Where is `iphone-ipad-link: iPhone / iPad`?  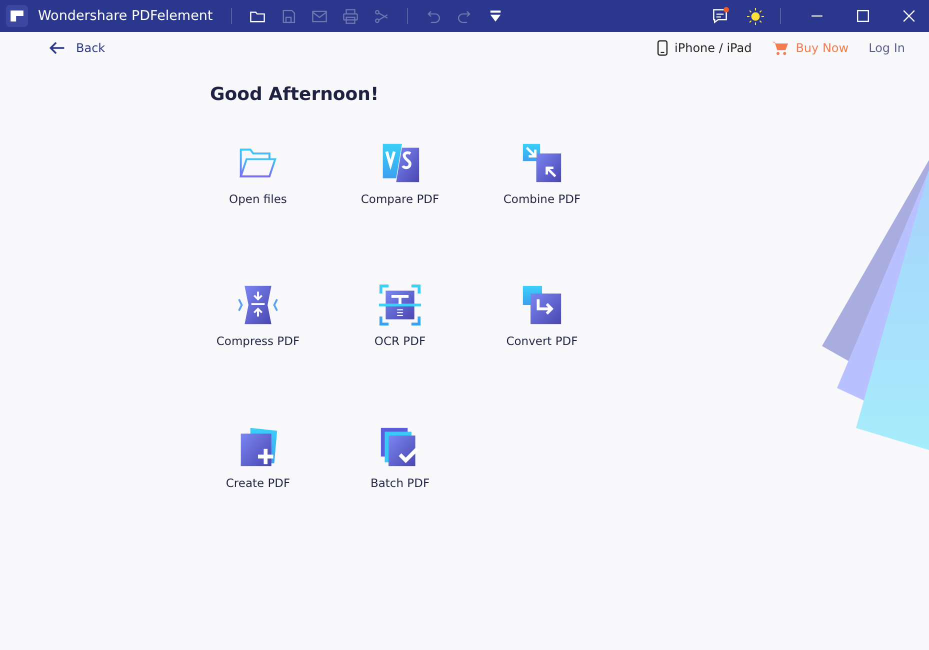 iphone-ipad-link: iPhone / iPad is located at coordinates (704, 48).